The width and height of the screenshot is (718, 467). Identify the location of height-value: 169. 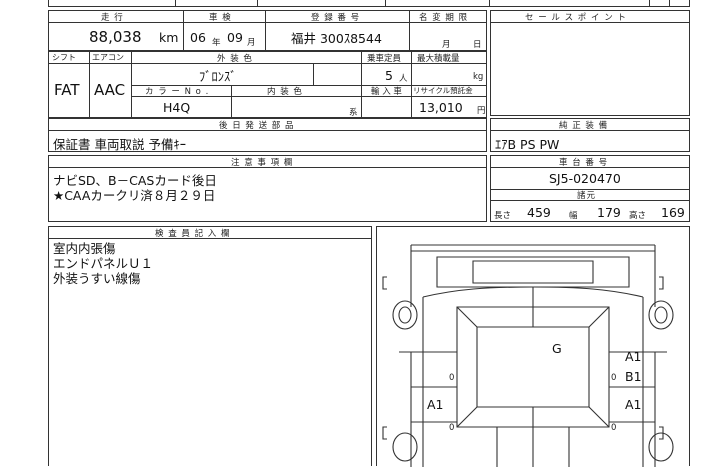
(673, 212).